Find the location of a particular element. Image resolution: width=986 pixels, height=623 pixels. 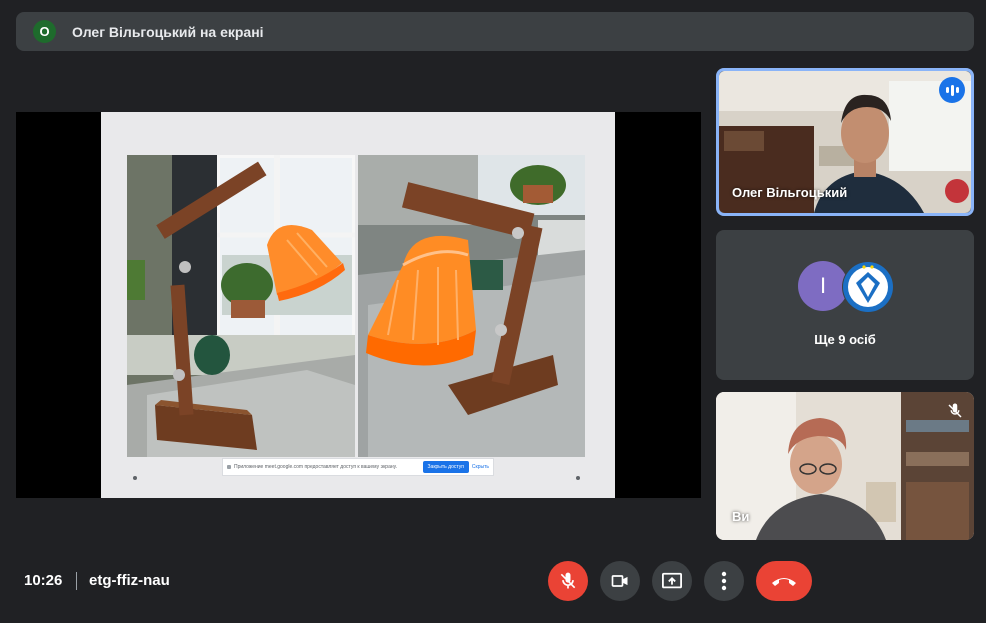

bottom-control-bar: 10:26 etg-ffiz-nau is located at coordinates (493, 581).